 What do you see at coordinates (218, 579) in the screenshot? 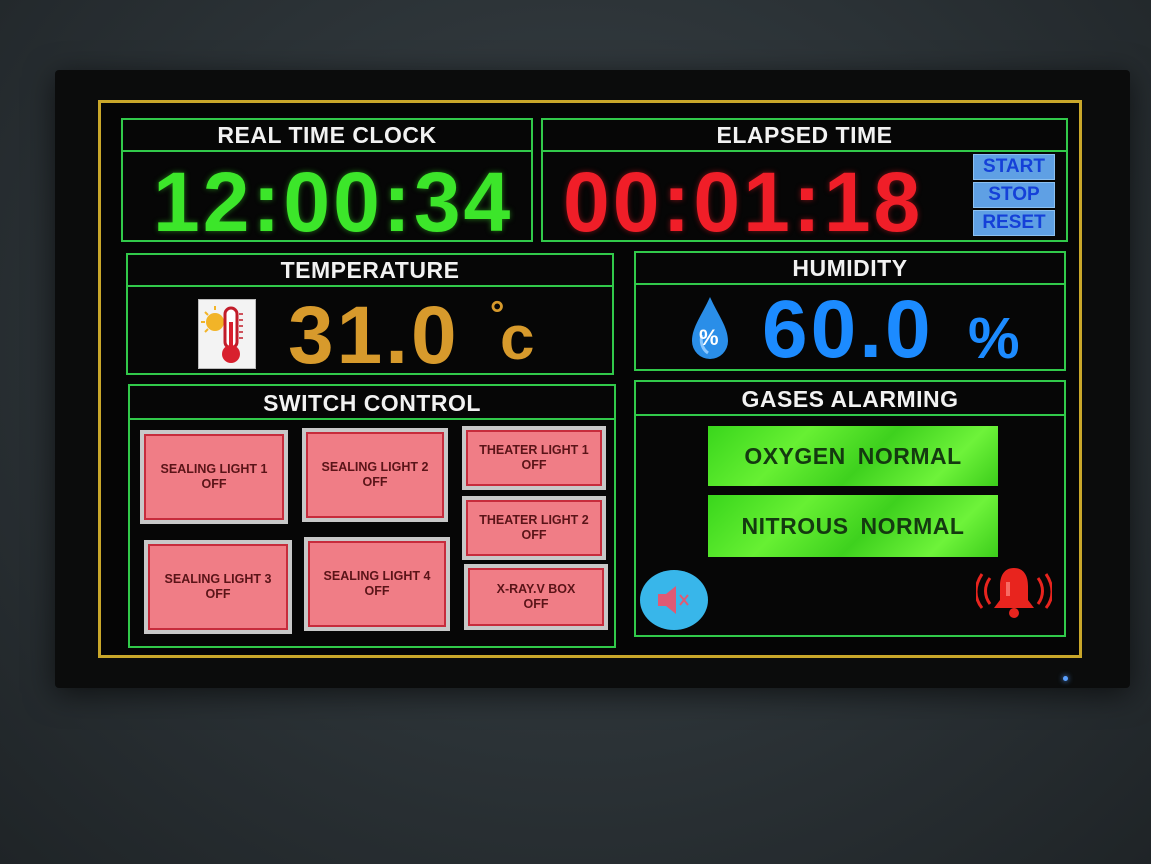
I see `switch-label: SEALING LIGHT 3` at bounding box center [218, 579].